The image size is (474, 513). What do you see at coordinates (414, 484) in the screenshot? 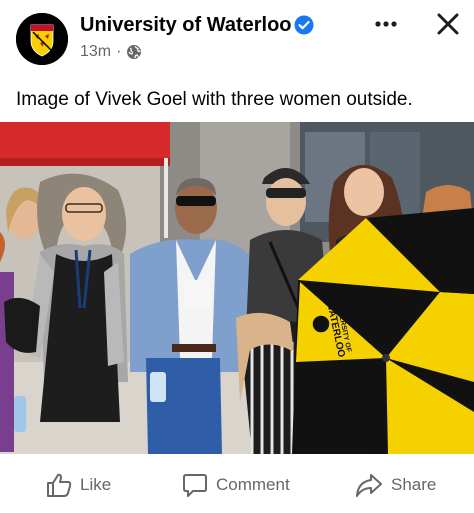
I see `share-label: Share` at bounding box center [414, 484].